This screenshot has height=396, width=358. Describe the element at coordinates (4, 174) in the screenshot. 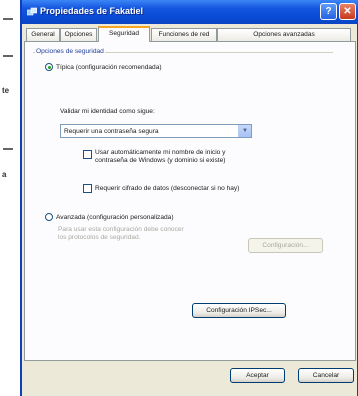

I see `background-text-fragment: a` at that location.